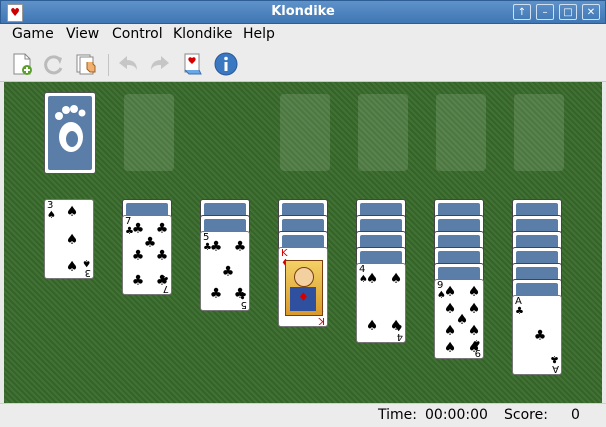 The width and height of the screenshot is (606, 427). I want to click on tableau-card-6: 9 ♠ 9 ♠ ♠ ♠ ♠ ♠ ♠ ♠ ♠ ♠ ♠, so click(459, 319).